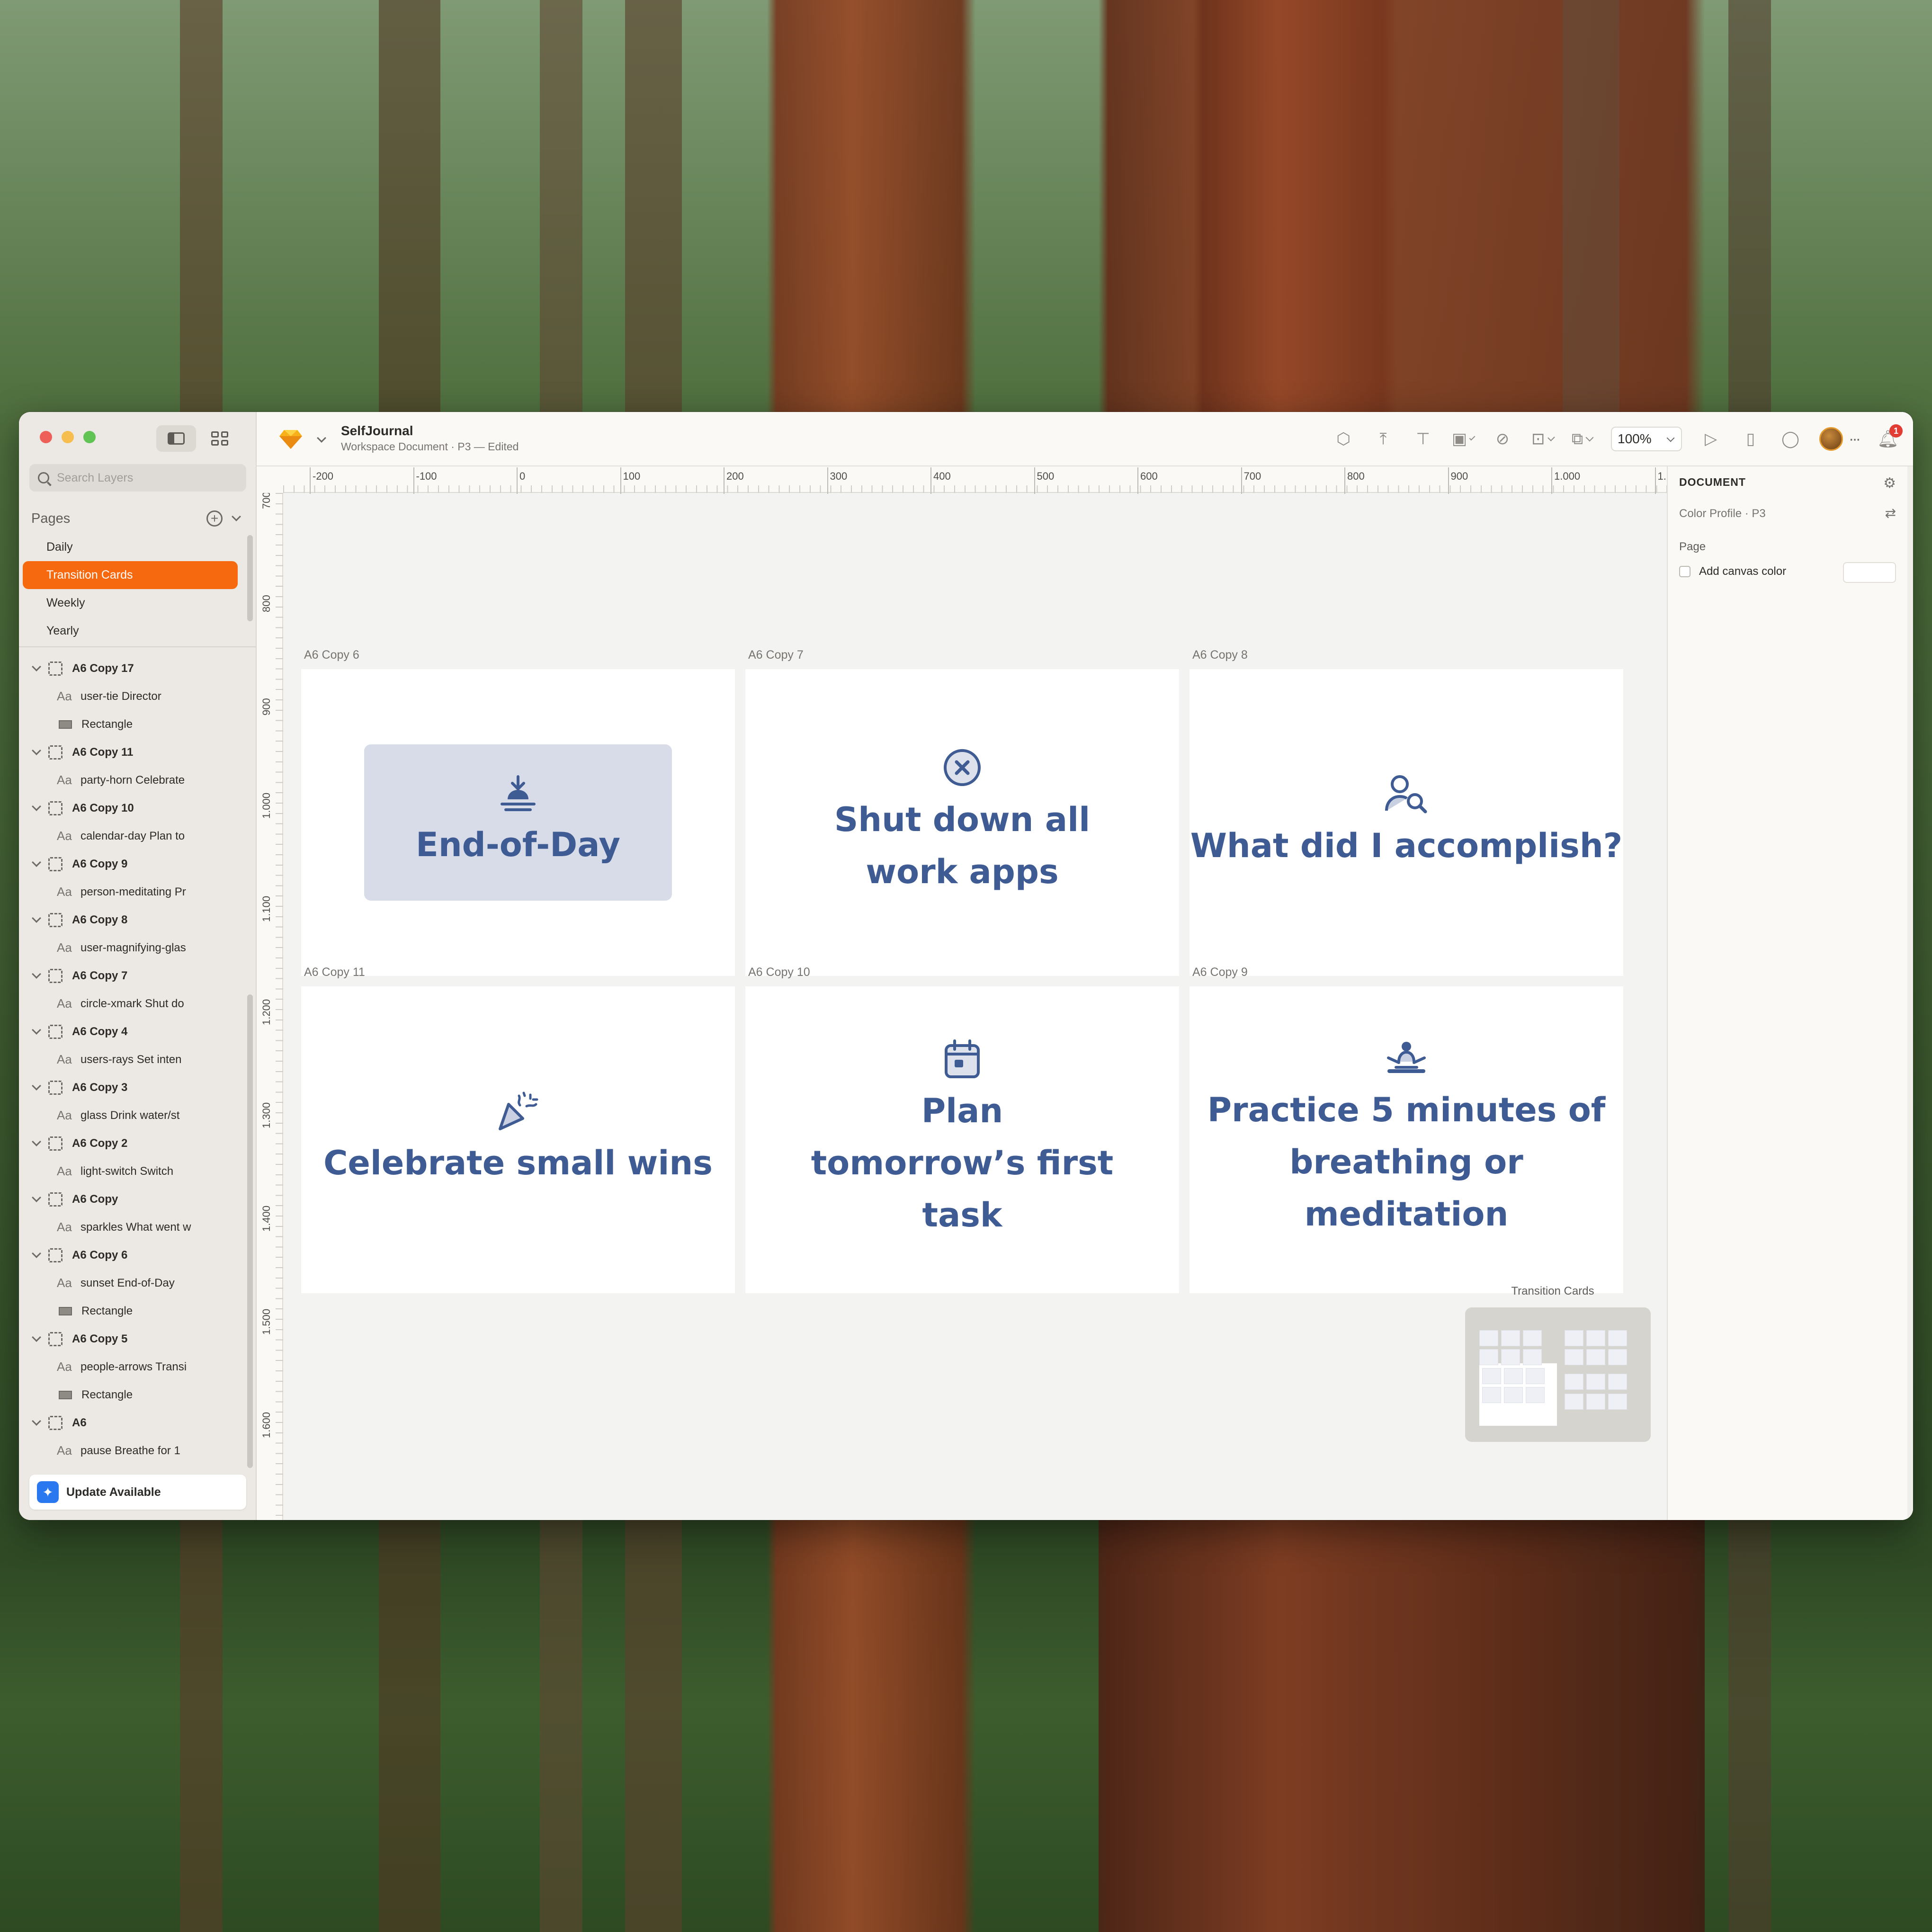 The width and height of the screenshot is (1932, 1932). What do you see at coordinates (1383, 439) in the screenshot?
I see `export-icon: ⤒` at bounding box center [1383, 439].